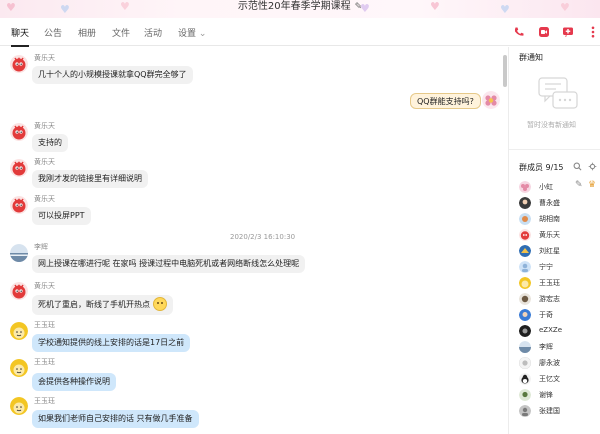  I want to click on message-bubble: 学校通知提供的线上安排的话是17日之前, so click(111, 343).